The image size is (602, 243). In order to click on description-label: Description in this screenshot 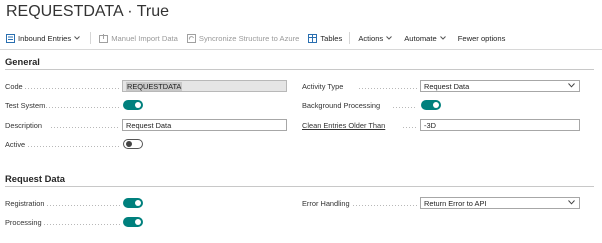, I will do `click(23, 125)`.